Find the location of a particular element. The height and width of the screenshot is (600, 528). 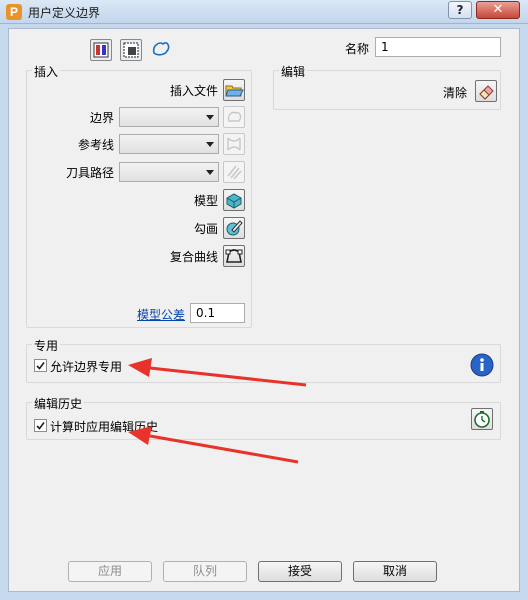

arrow-to-private-checkbox is located at coordinates (217, 372).